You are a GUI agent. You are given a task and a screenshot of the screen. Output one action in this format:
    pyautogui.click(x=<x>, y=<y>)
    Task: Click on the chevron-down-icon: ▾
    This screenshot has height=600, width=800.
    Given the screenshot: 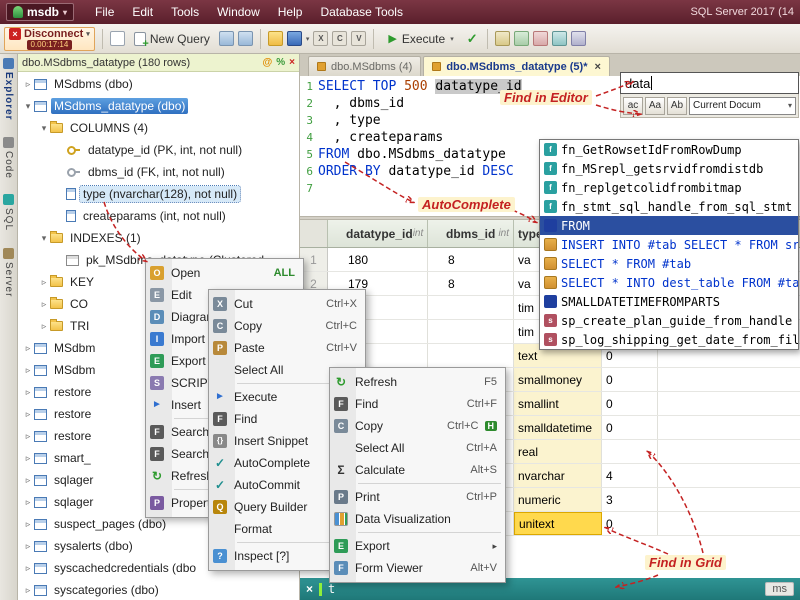 What is the action you would take?
    pyautogui.click(x=308, y=39)
    